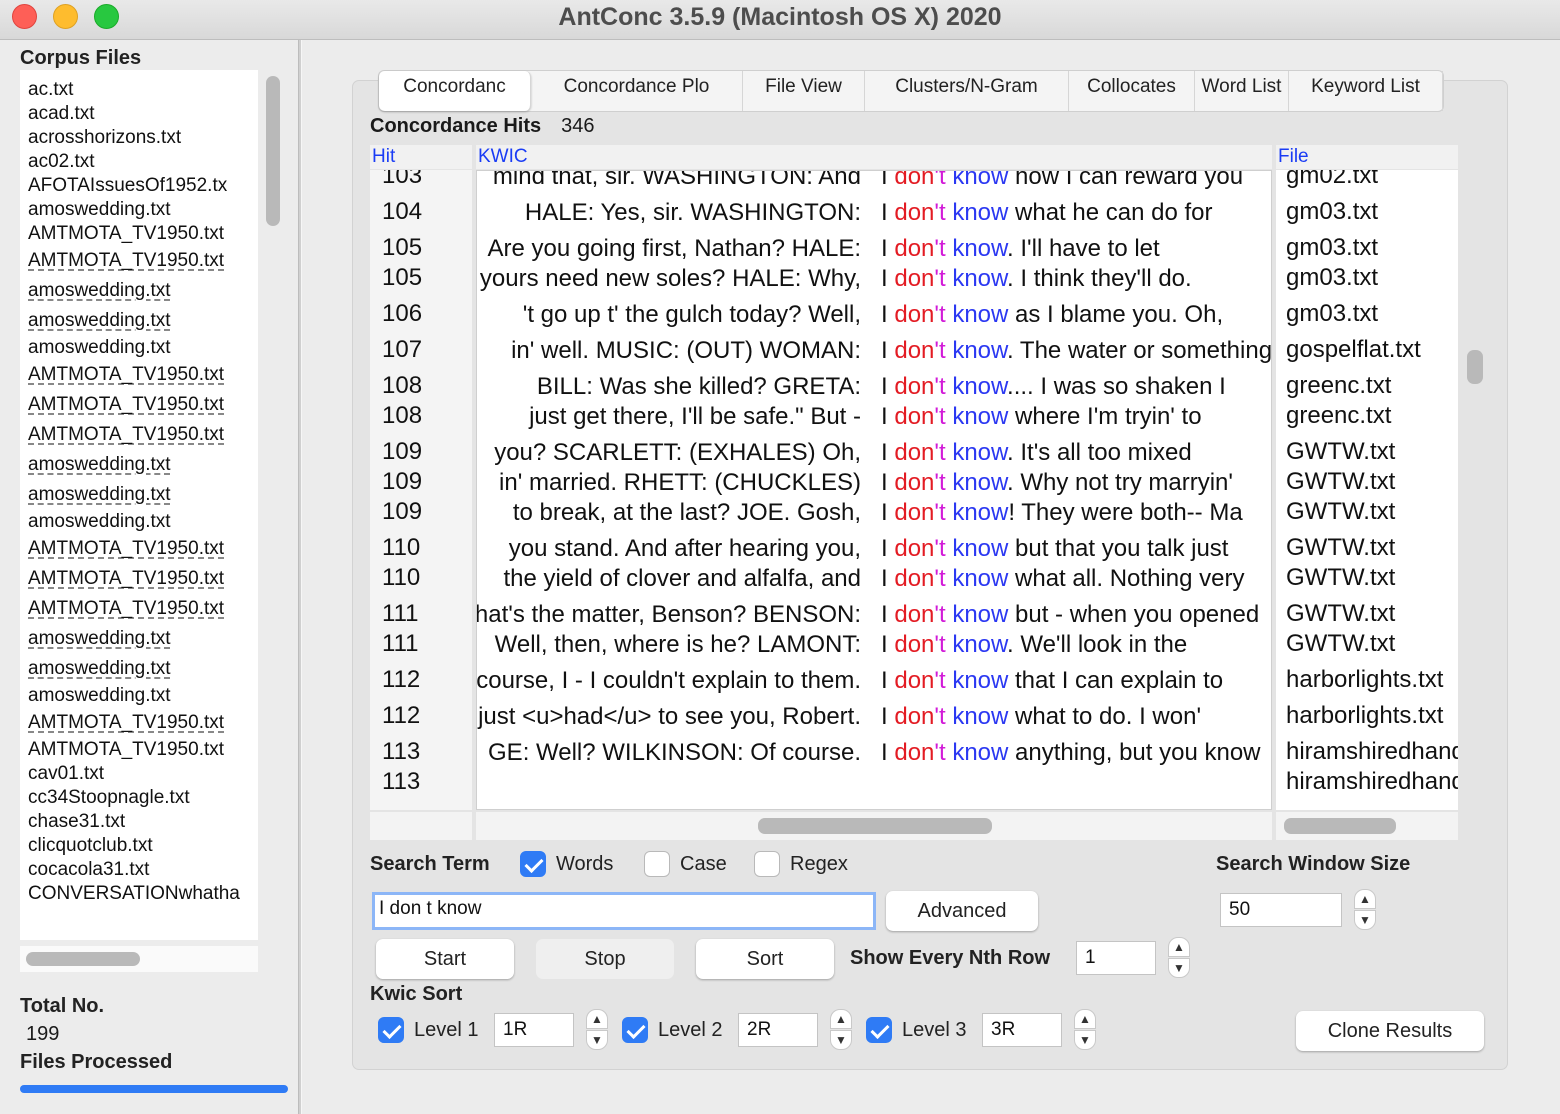  I want to click on file-column-header: File, so click(1367, 157).